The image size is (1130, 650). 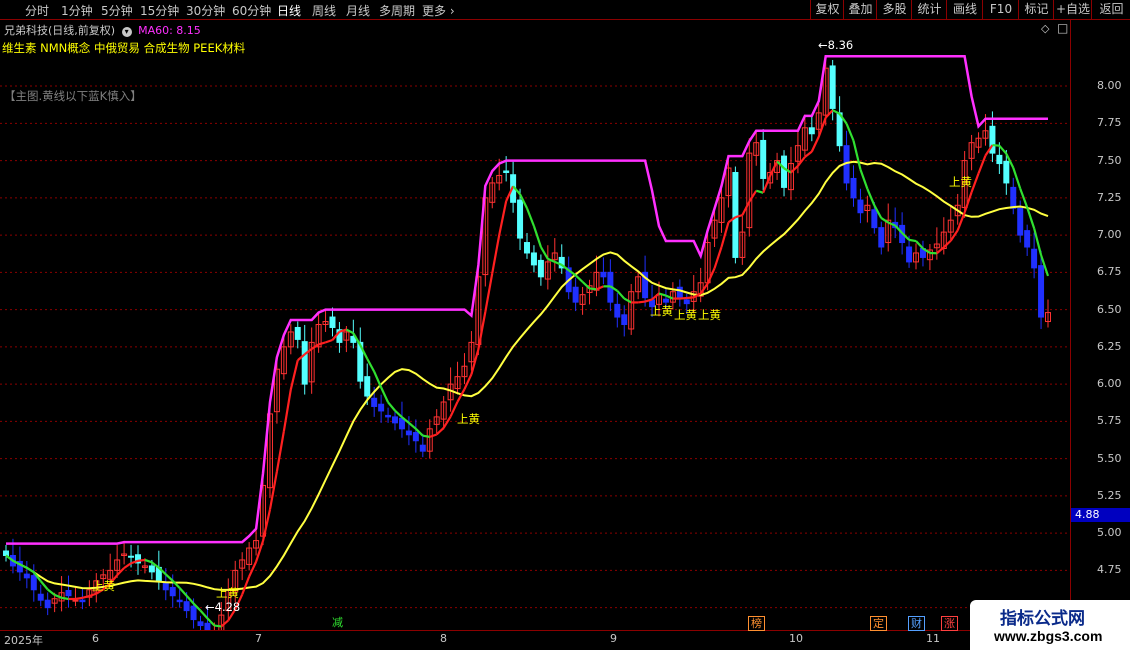 What do you see at coordinates (916, 623) in the screenshot?
I see `marker-finance: 财` at bounding box center [916, 623].